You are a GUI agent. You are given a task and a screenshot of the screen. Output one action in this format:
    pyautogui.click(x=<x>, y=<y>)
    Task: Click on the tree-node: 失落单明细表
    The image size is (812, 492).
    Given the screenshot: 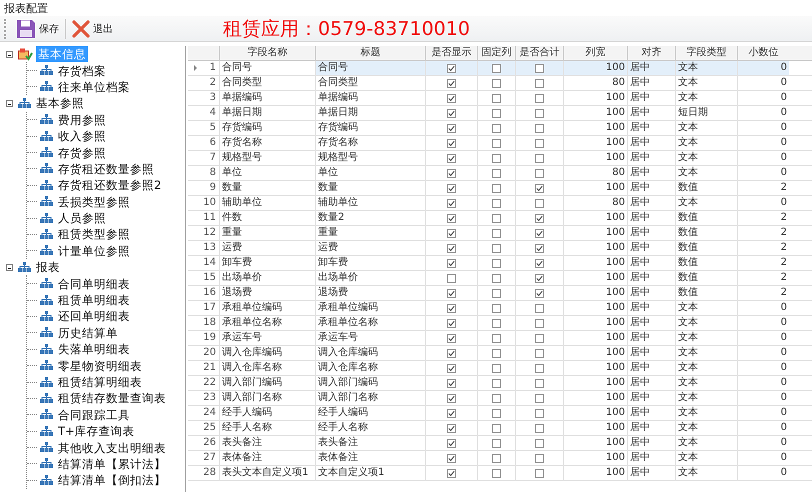 What is the action you would take?
    pyautogui.click(x=94, y=349)
    